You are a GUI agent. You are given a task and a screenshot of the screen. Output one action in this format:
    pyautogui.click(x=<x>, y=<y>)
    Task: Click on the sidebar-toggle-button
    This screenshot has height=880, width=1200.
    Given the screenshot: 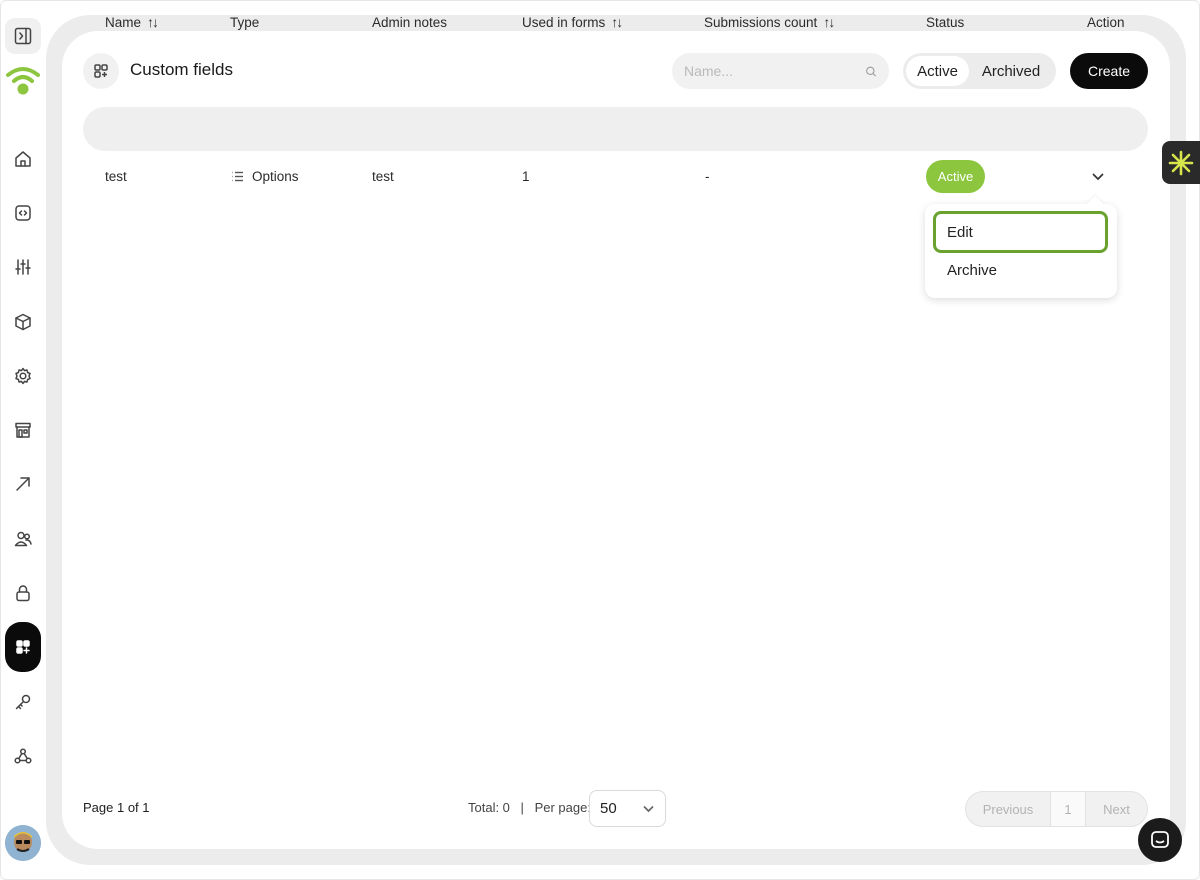 What is the action you would take?
    pyautogui.click(x=23, y=36)
    